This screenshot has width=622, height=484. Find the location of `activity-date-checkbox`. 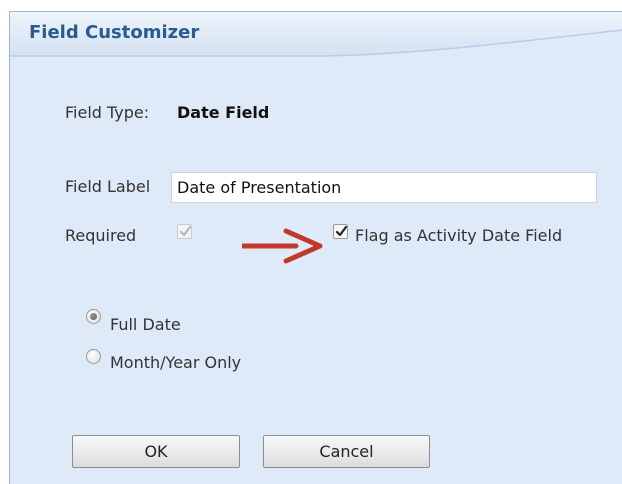

activity-date-checkbox is located at coordinates (340, 231).